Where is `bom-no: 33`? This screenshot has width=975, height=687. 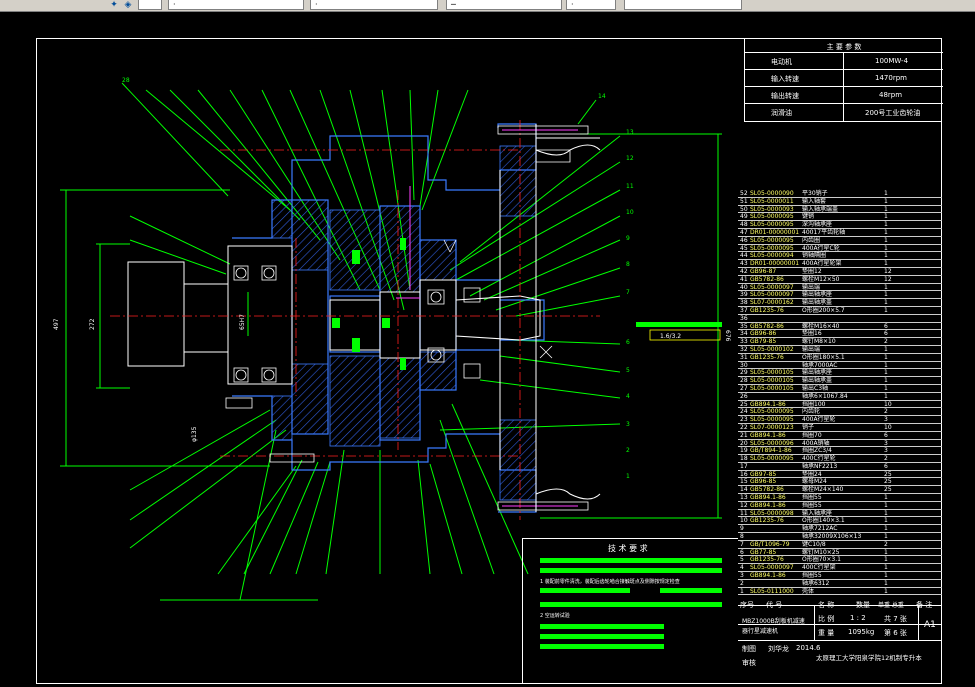 bom-no: 33 is located at coordinates (744, 342).